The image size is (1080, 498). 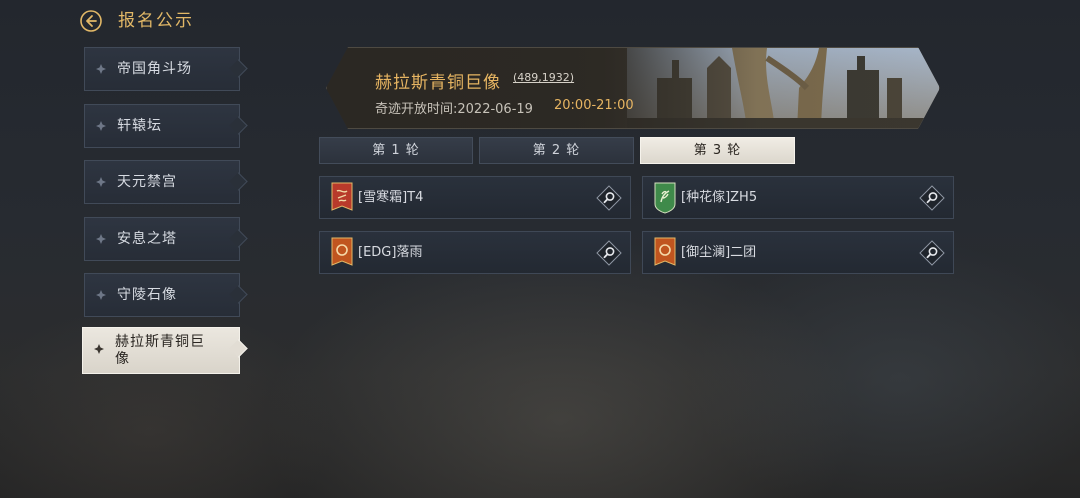 I want to click on guild-card: [雪寒霜]T4, so click(x=475, y=197).